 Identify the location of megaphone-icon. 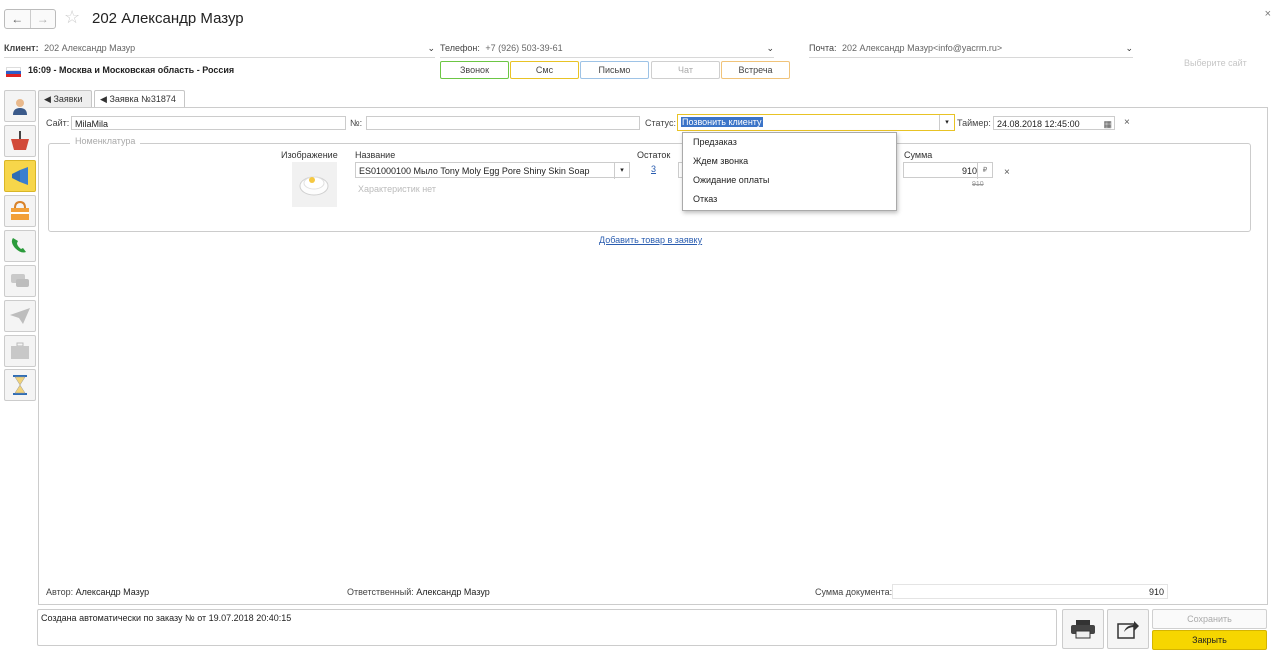
(20, 176).